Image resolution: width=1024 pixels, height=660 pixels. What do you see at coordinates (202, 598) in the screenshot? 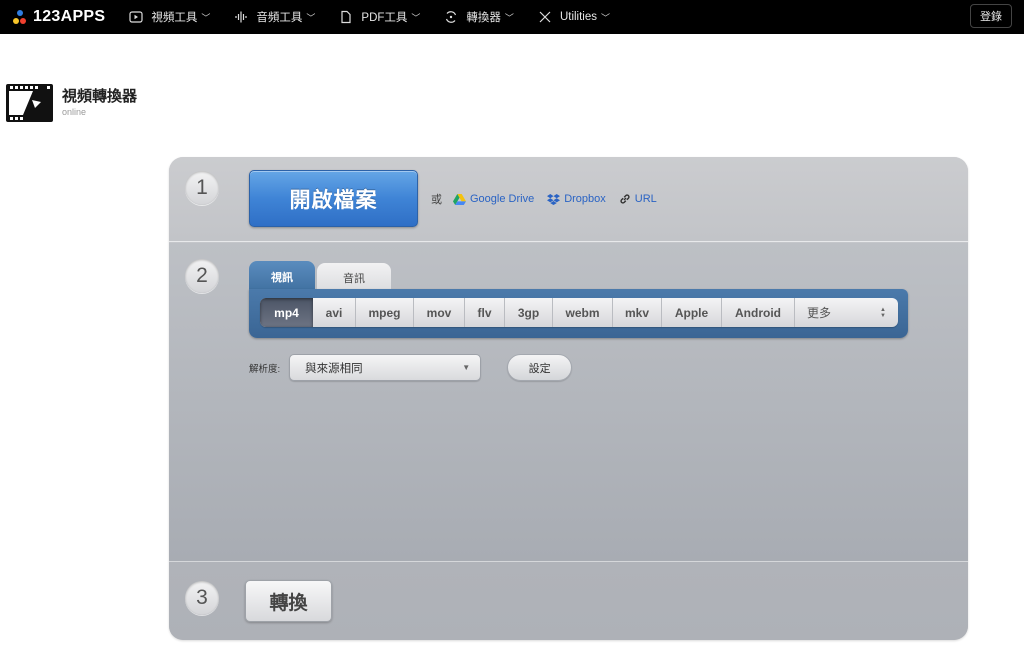
I see `step-number: 3` at bounding box center [202, 598].